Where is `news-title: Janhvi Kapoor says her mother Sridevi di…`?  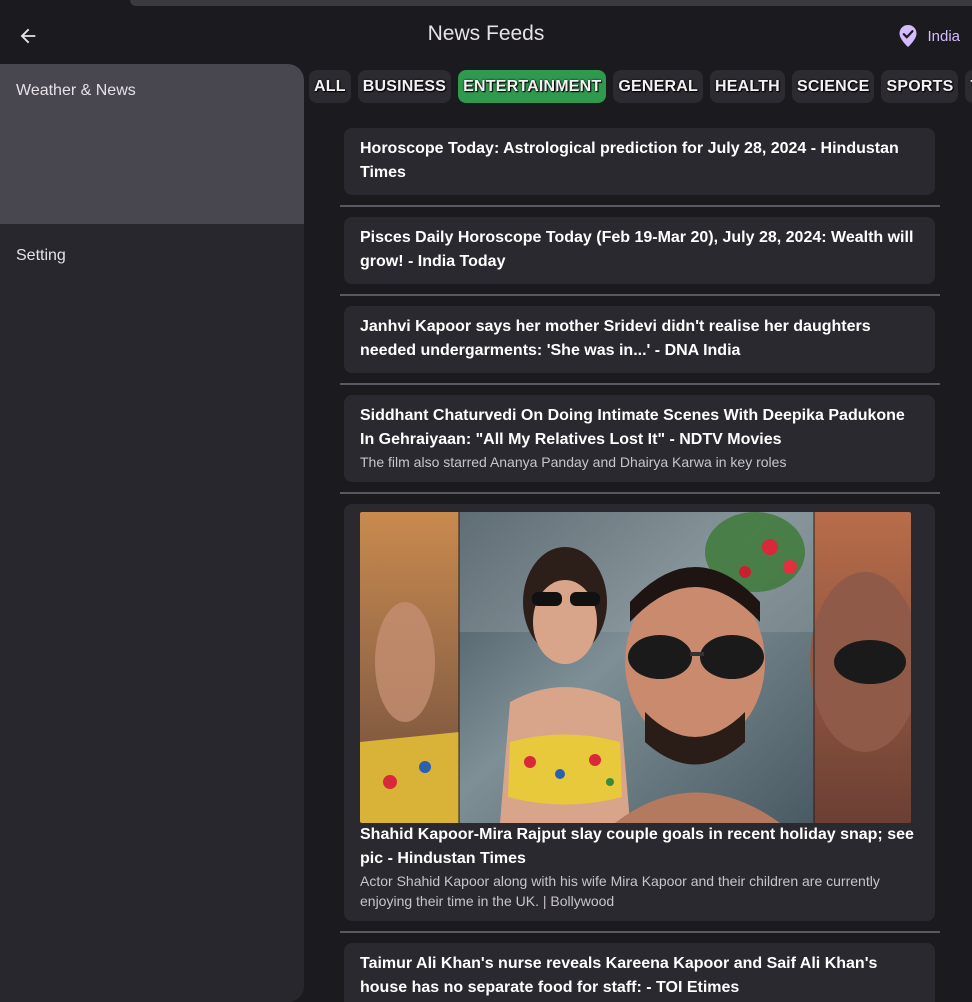 news-title: Janhvi Kapoor says her mother Sridevi di… is located at coordinates (615, 338).